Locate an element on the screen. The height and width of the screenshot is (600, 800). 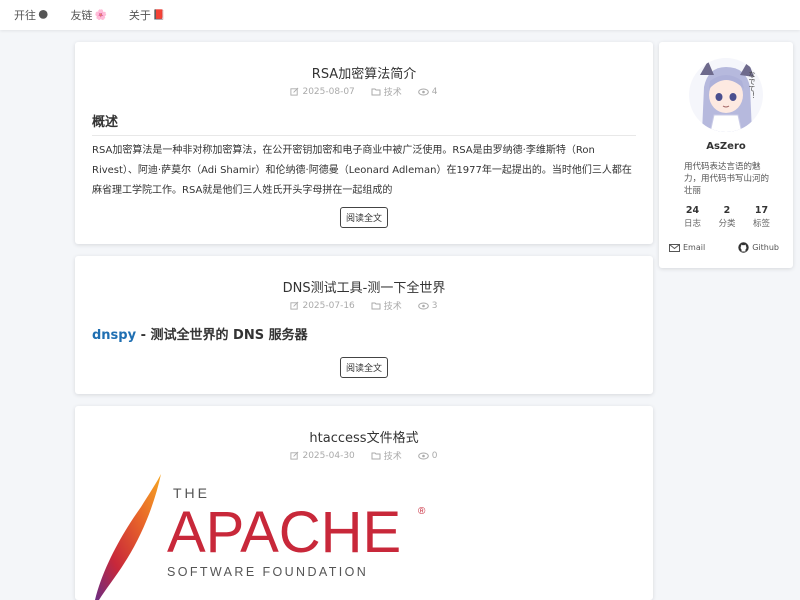
summary-text: - 测试全世界的 DNS 服务器 is located at coordinates (222, 335).